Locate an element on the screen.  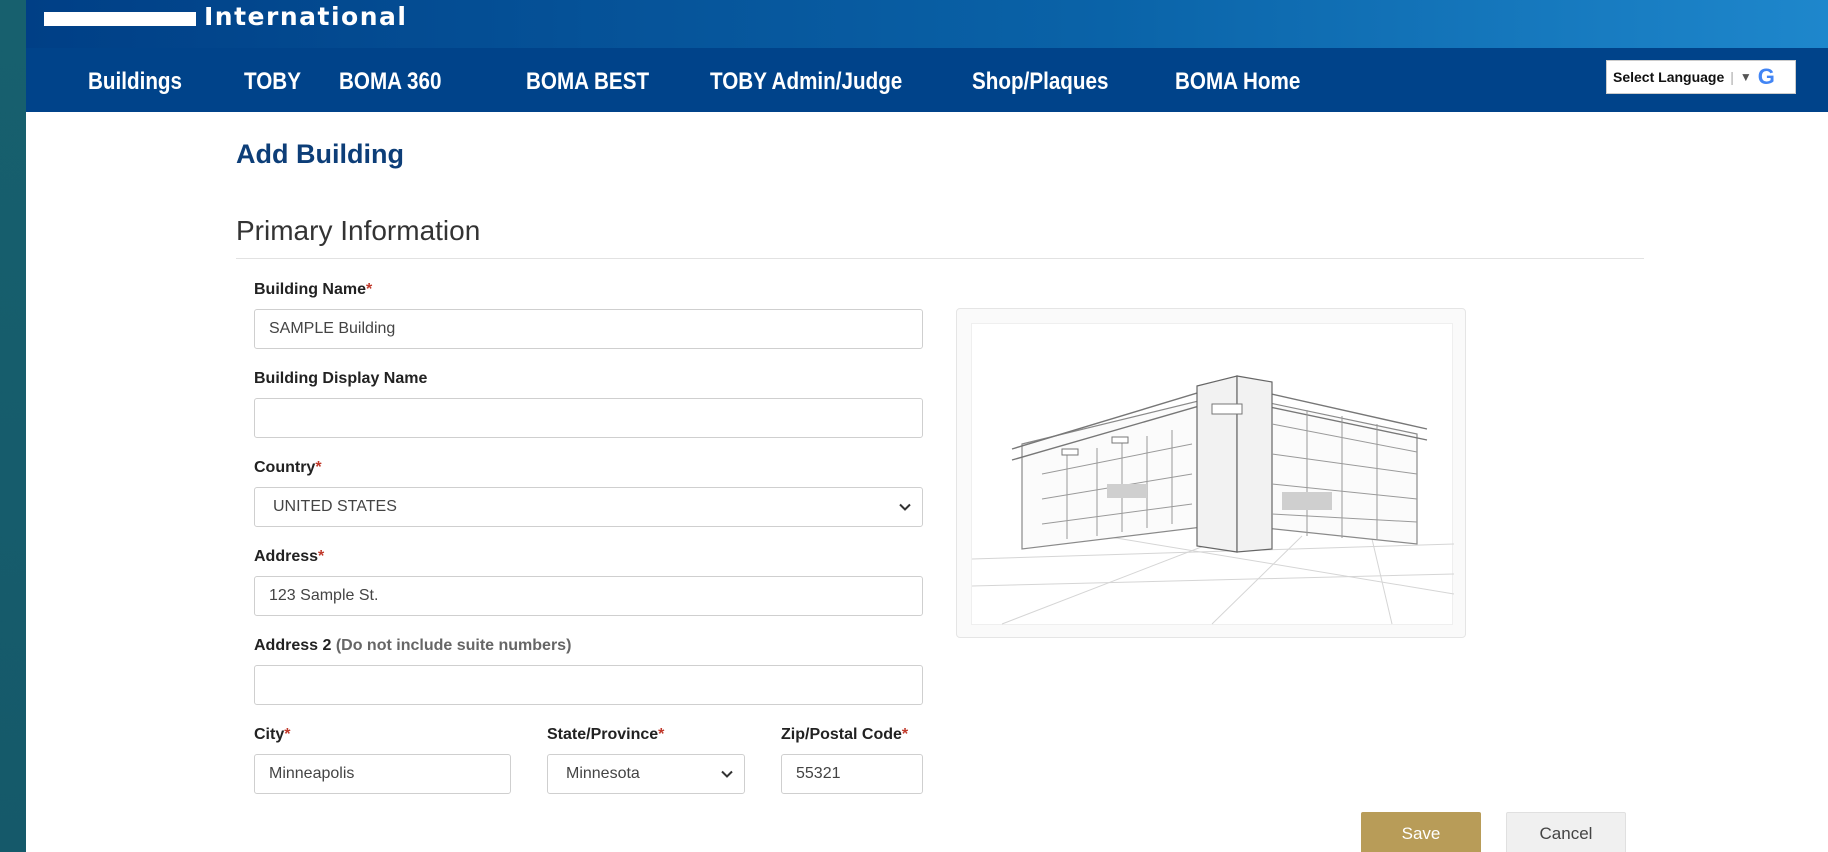
save-button: Save is located at coordinates (1421, 832).